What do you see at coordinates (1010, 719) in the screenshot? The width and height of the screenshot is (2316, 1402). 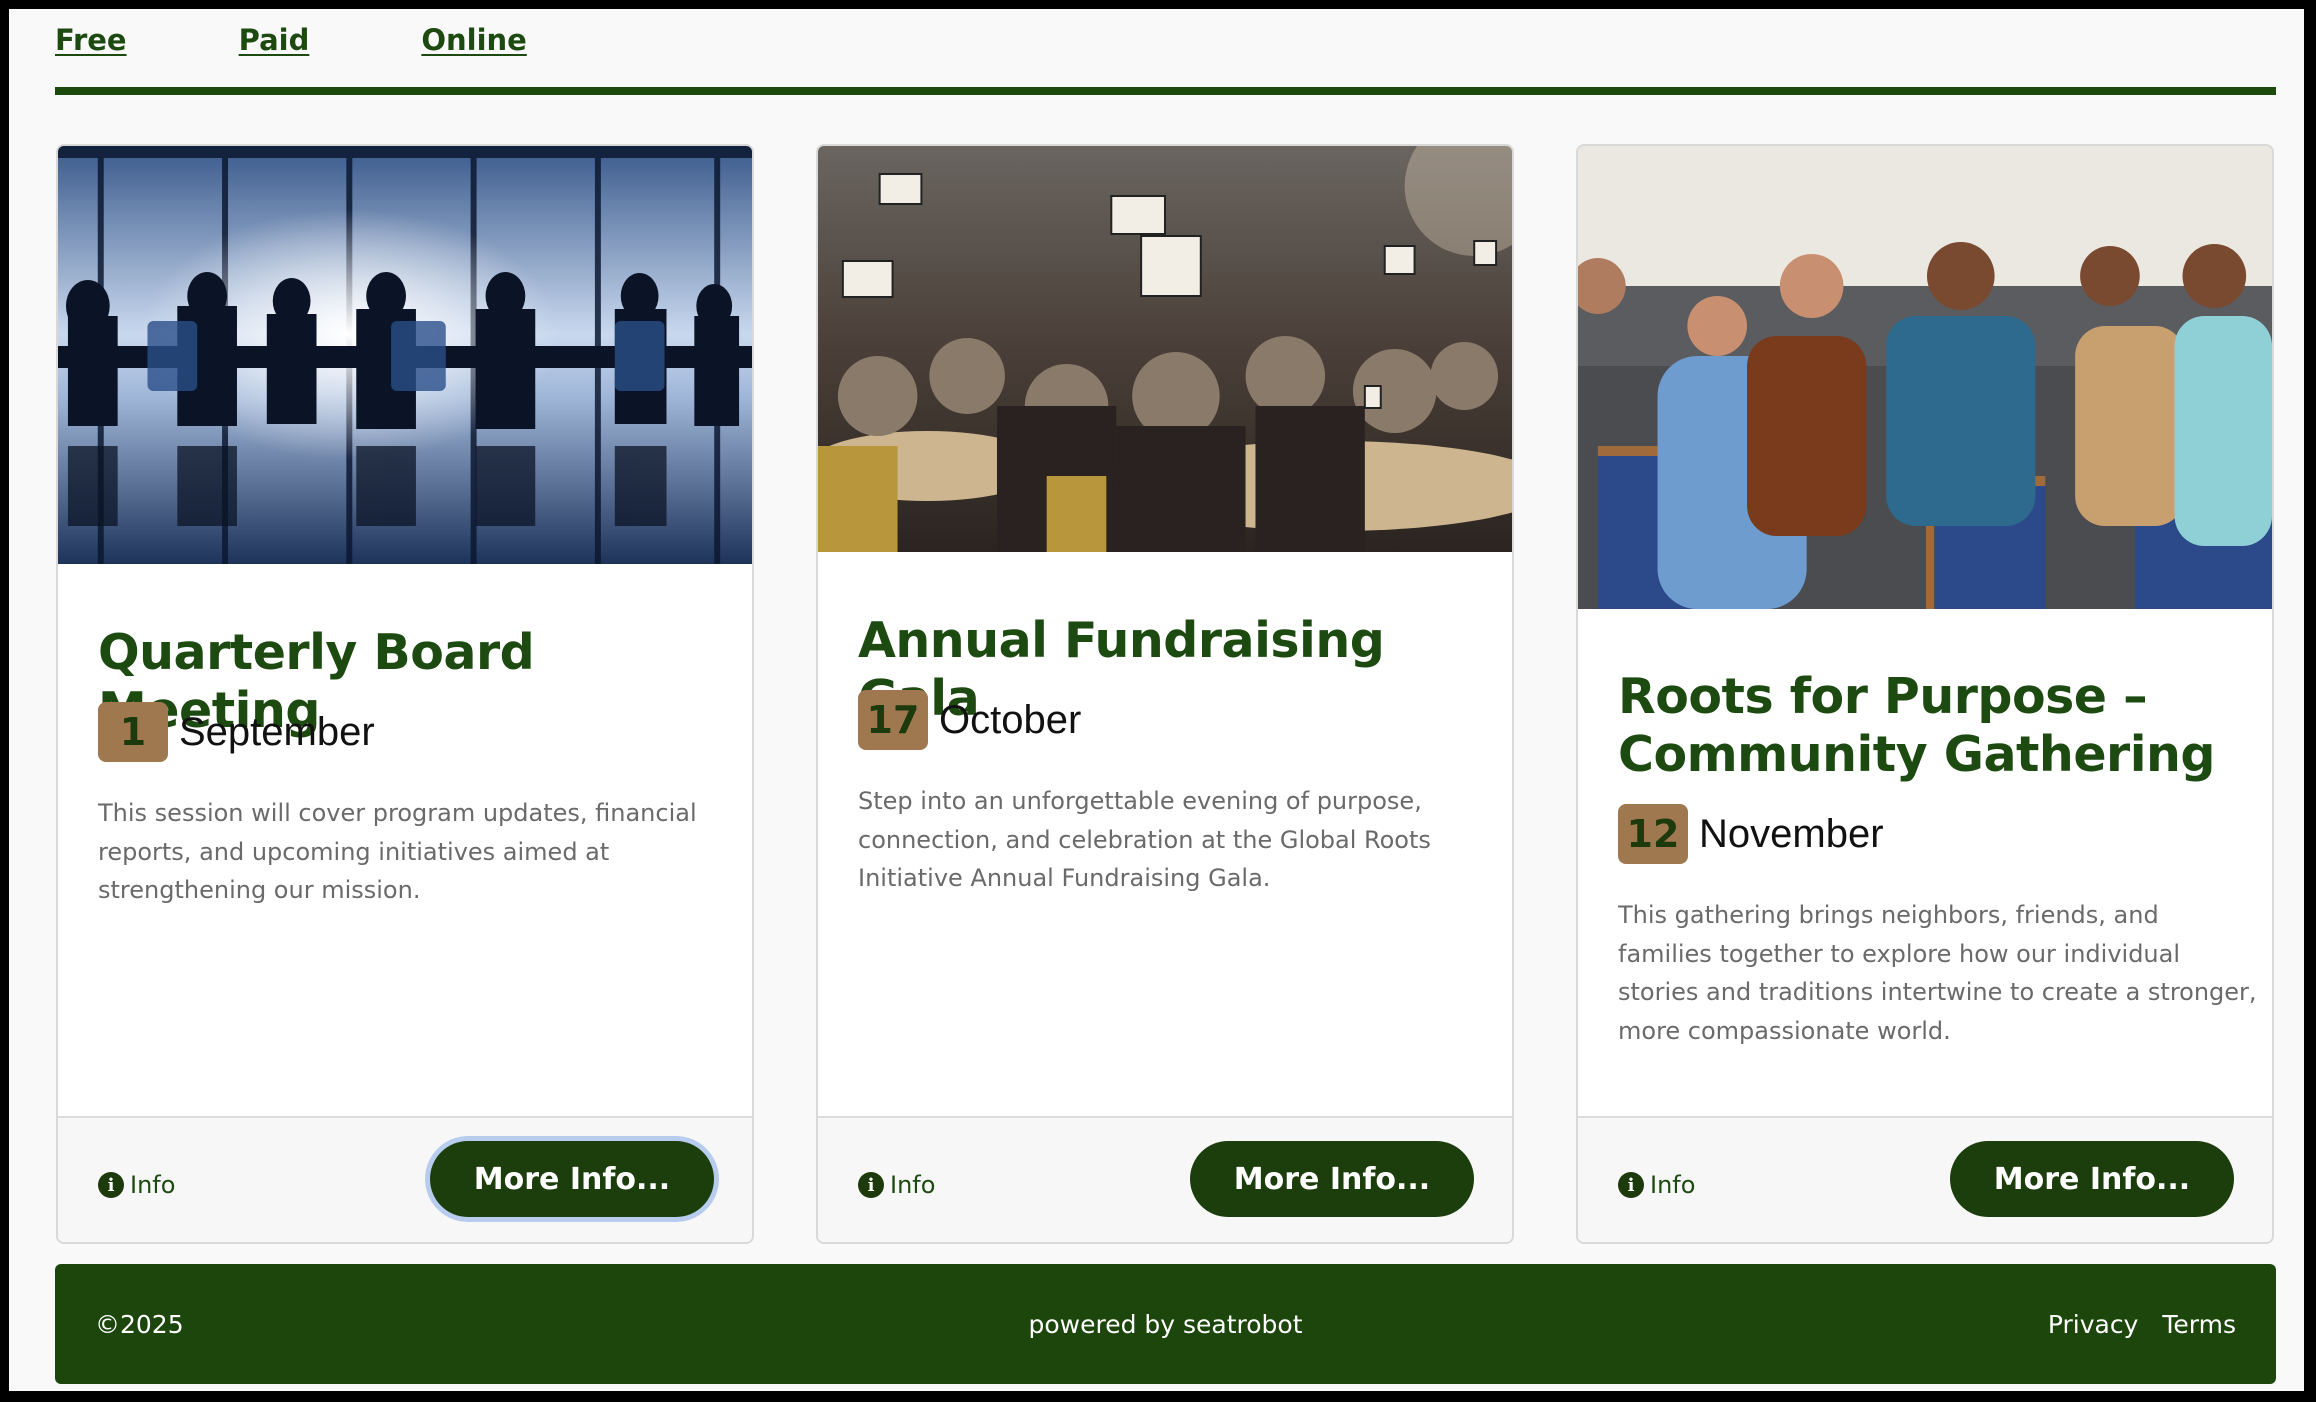 I see `date-month: October` at bounding box center [1010, 719].